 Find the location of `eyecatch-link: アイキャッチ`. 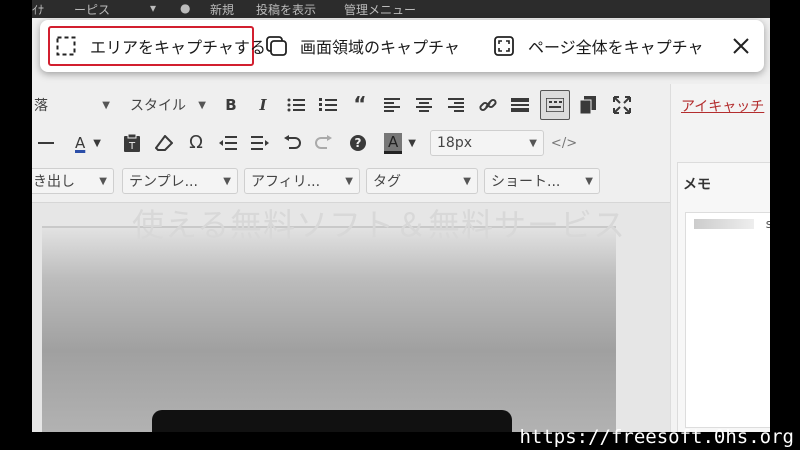

eyecatch-link: アイキャッチ is located at coordinates (722, 106).